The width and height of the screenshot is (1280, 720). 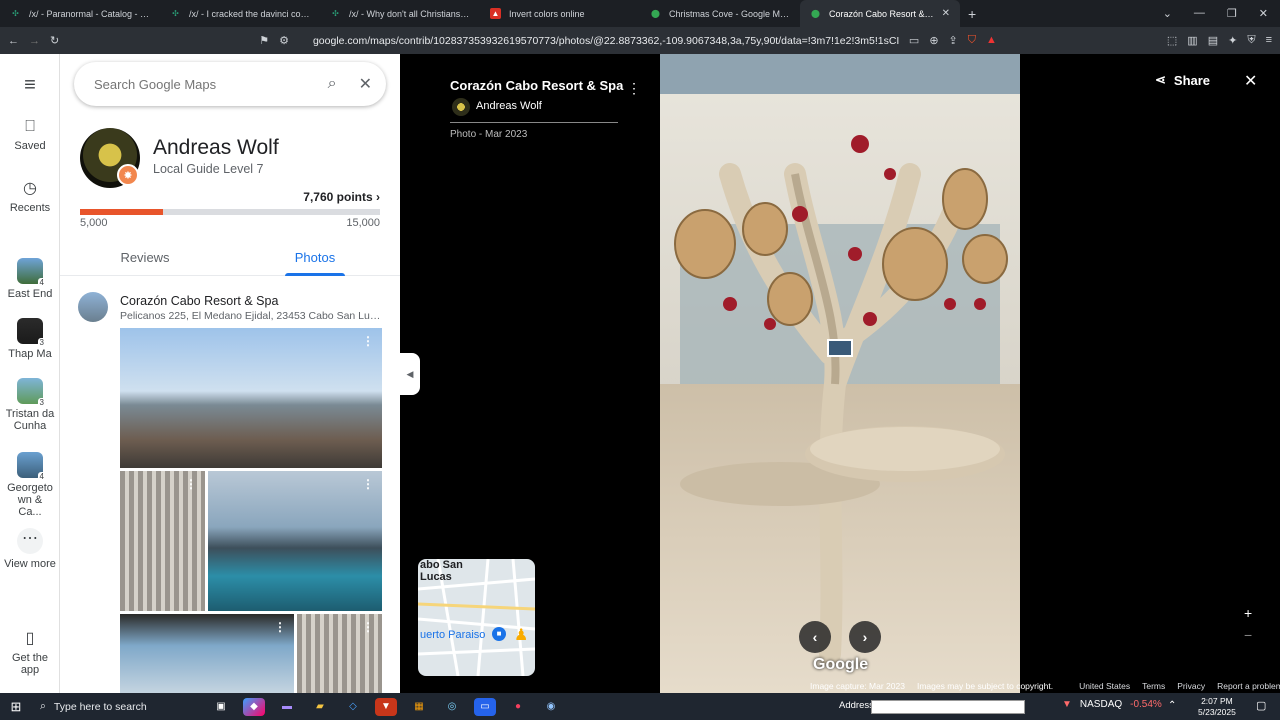 What do you see at coordinates (145, 255) in the screenshot?
I see `tab-reviews: Reviews` at bounding box center [145, 255].